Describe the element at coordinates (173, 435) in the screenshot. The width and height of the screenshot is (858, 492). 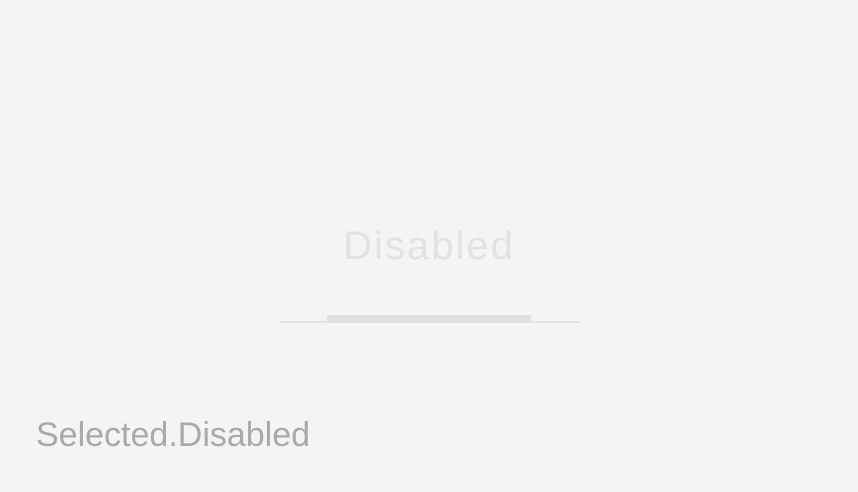
I see `state-caption: Selected.Disabled` at that location.